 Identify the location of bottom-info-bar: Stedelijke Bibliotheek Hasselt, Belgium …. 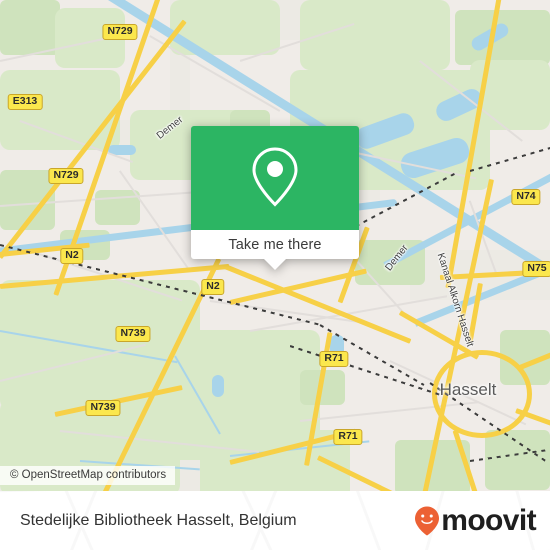
(275, 520).